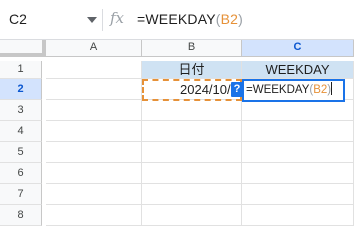 The image size is (354, 240). What do you see at coordinates (298, 131) in the screenshot?
I see `cell-c4` at bounding box center [298, 131].